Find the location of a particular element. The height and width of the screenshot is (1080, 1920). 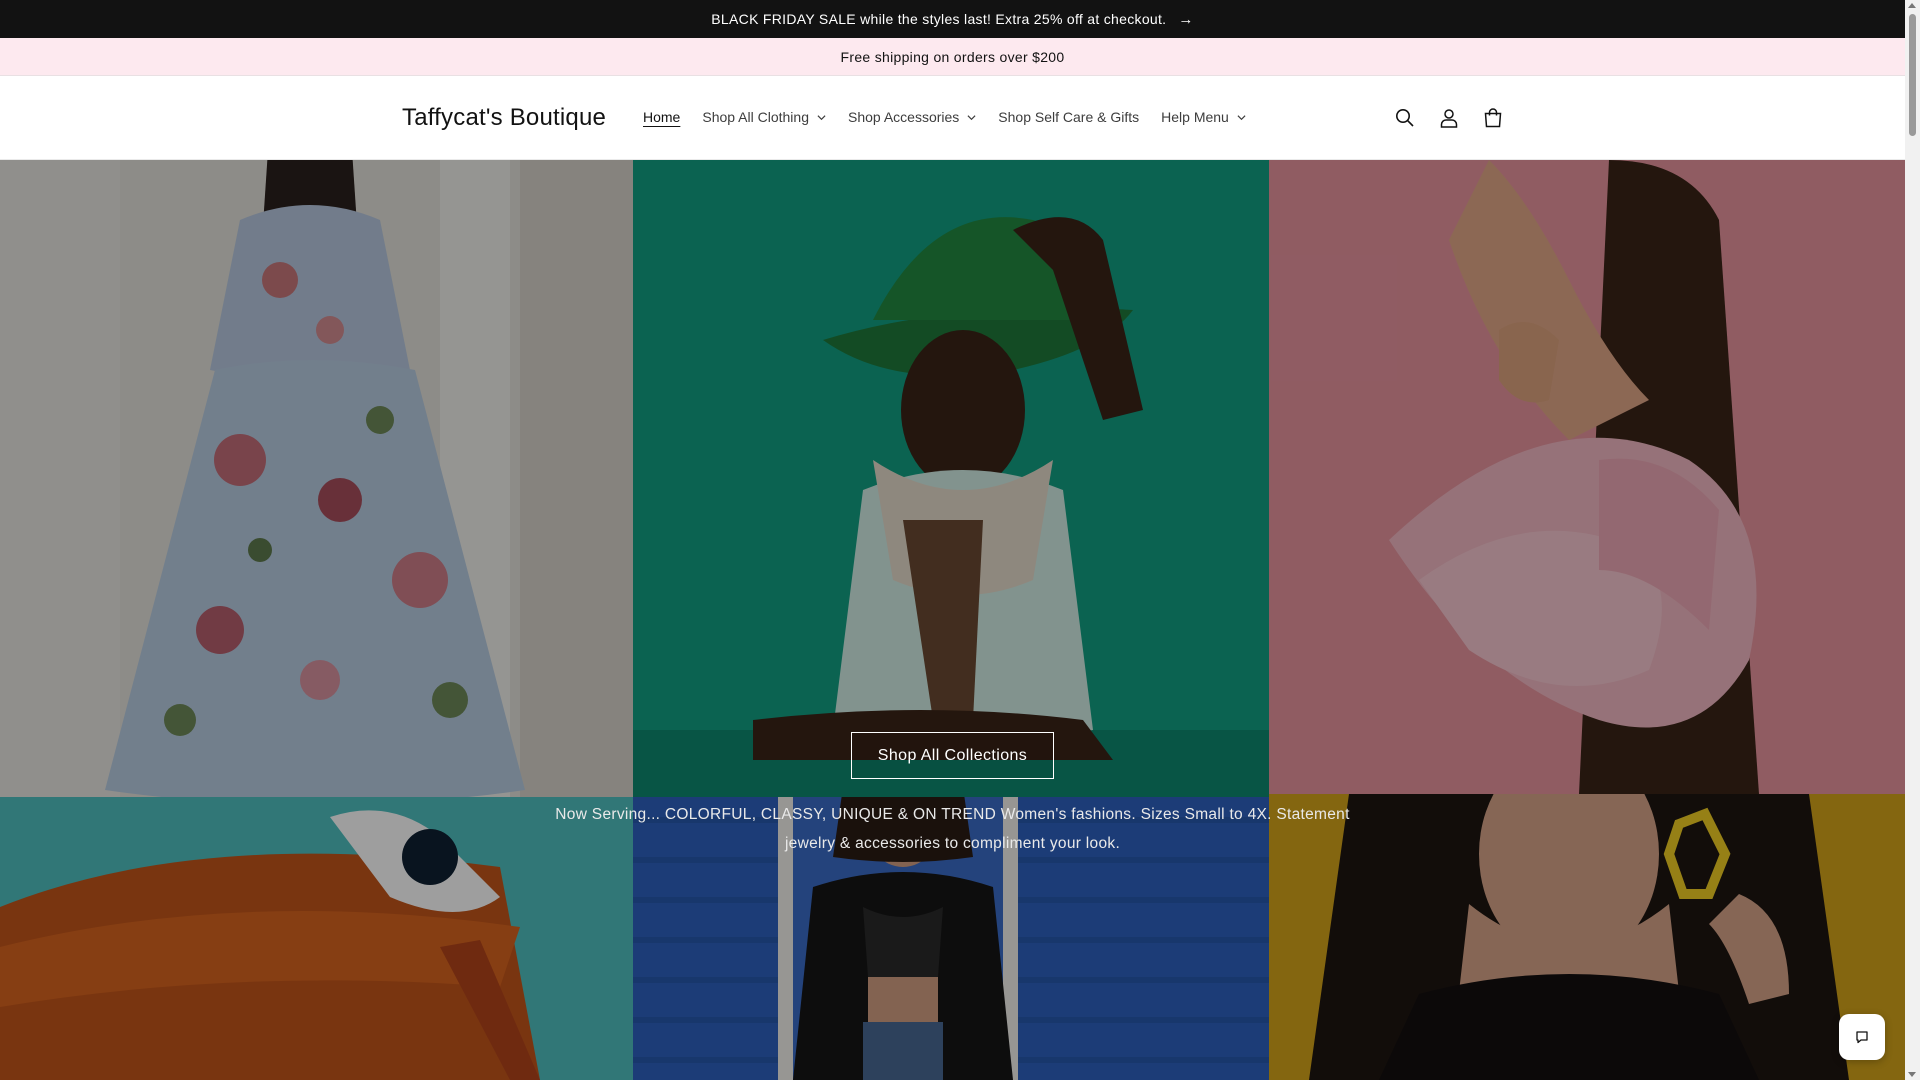

cart-button is located at coordinates (1493, 118).